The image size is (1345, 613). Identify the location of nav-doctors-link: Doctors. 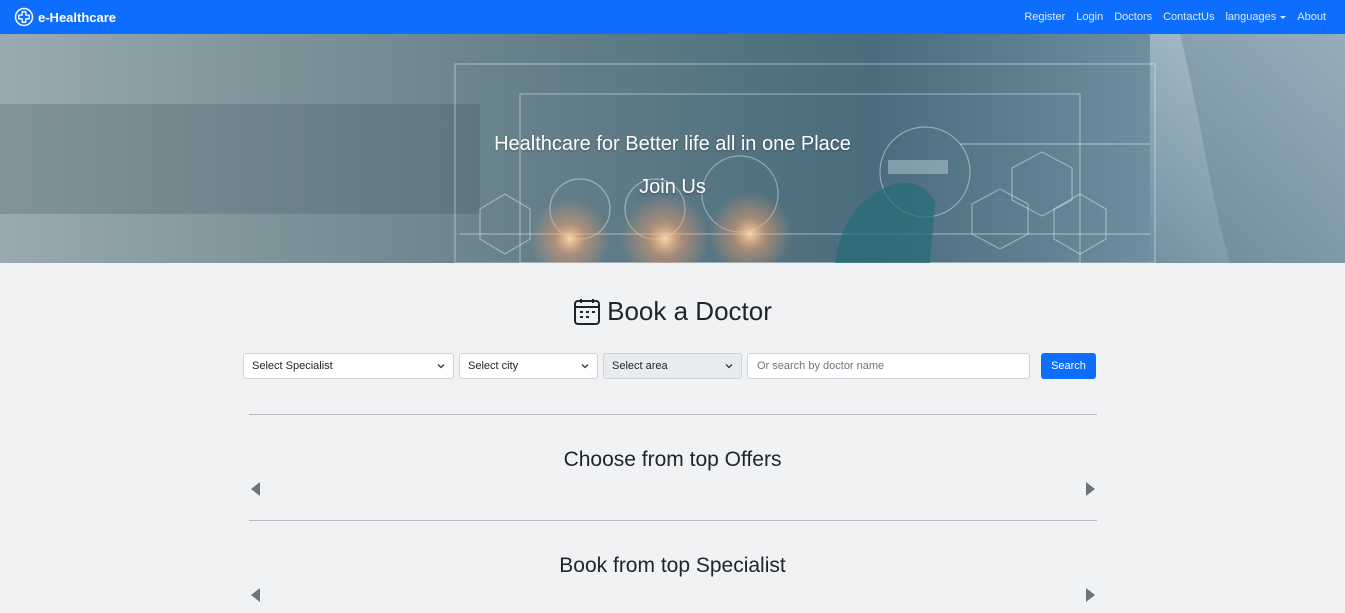
(1133, 17).